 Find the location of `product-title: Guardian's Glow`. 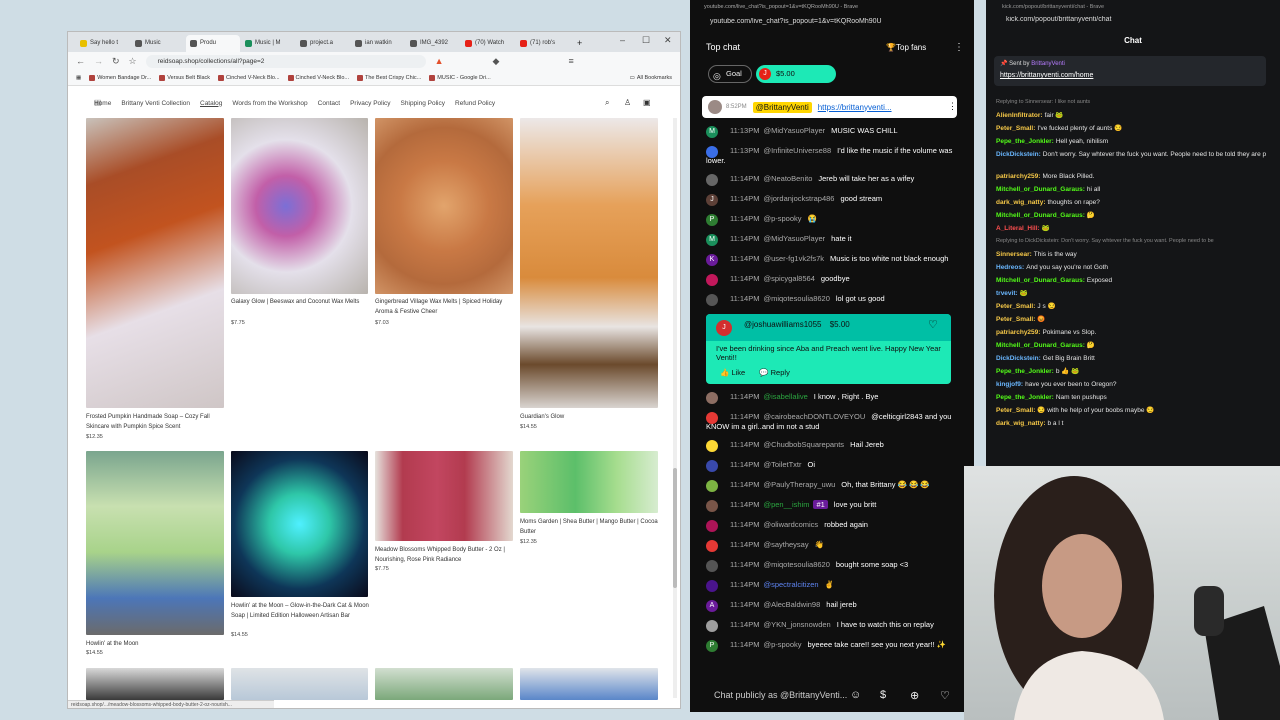

product-title: Guardian's Glow is located at coordinates (590, 417).